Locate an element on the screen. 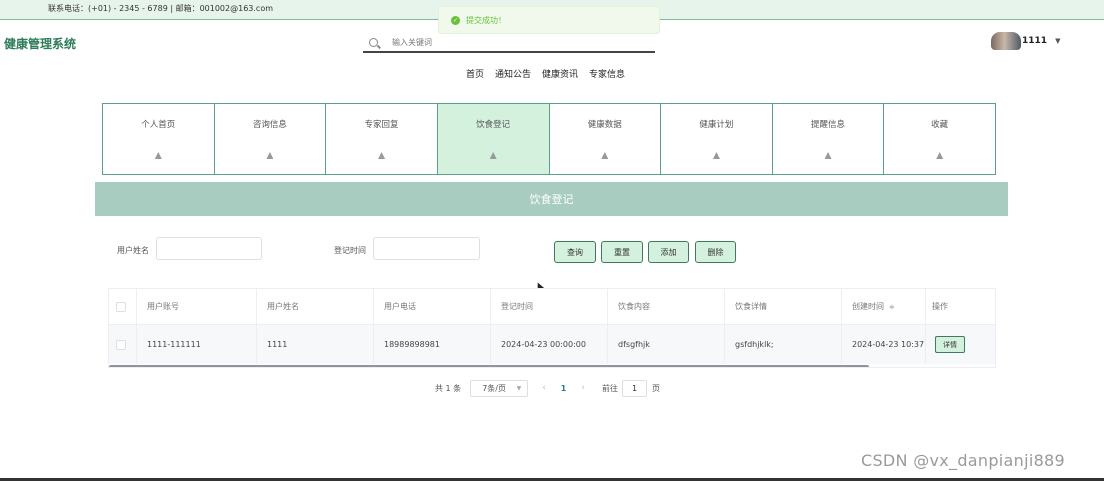 The height and width of the screenshot is (481, 1104). success-toast: ✓ 提交成功！ is located at coordinates (549, 20).